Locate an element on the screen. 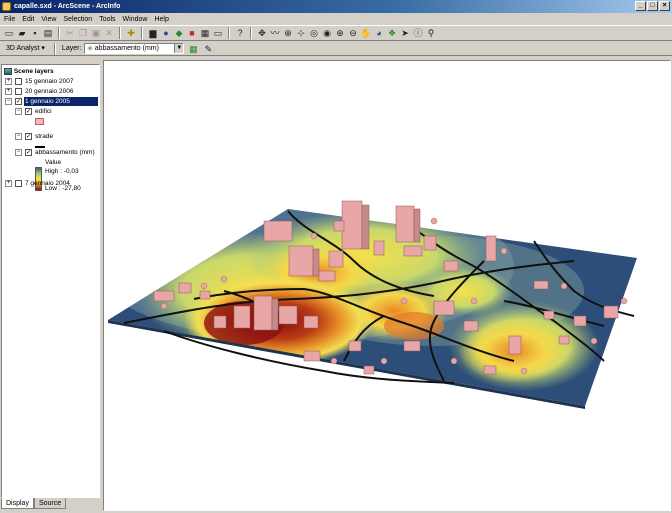 Image resolution: width=672 pixels, height=513 pixels. maximize-button: □ is located at coordinates (652, 6).